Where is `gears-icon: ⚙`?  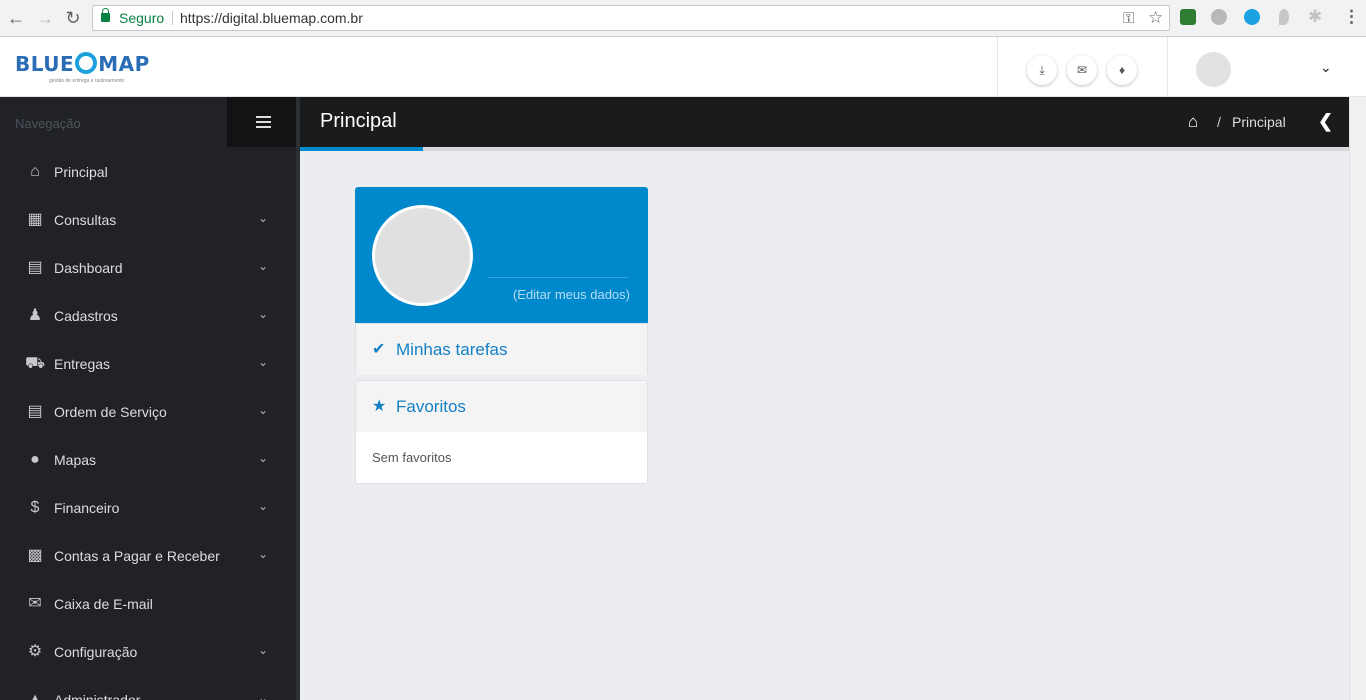 gears-icon: ⚙ is located at coordinates (35, 651).